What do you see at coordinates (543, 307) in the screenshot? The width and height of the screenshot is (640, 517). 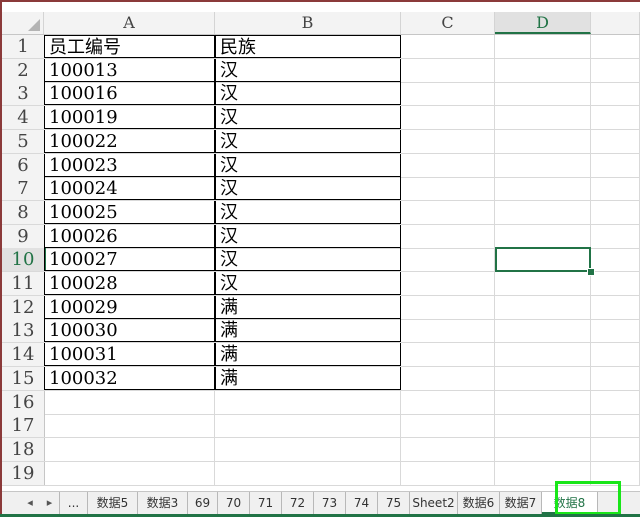 I see `cell-d12` at bounding box center [543, 307].